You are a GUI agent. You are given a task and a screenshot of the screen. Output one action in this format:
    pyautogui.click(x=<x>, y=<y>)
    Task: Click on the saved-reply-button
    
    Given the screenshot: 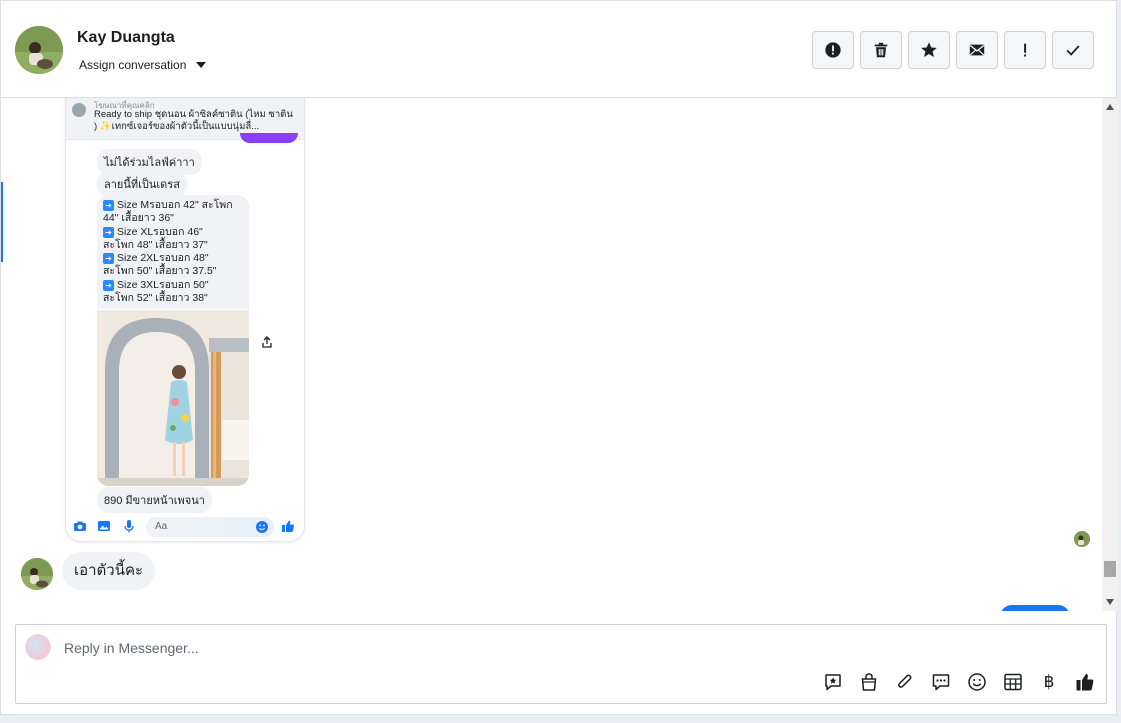 What is the action you would take?
    pyautogui.click(x=833, y=682)
    